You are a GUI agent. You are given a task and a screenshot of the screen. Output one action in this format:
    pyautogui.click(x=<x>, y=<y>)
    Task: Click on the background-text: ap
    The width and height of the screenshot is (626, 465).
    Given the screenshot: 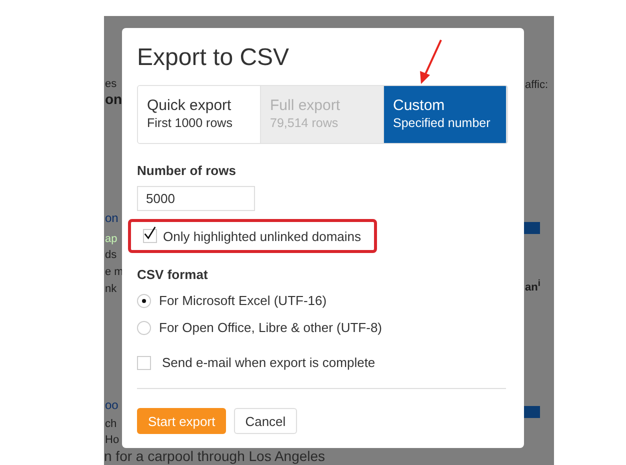 What is the action you would take?
    pyautogui.click(x=111, y=239)
    